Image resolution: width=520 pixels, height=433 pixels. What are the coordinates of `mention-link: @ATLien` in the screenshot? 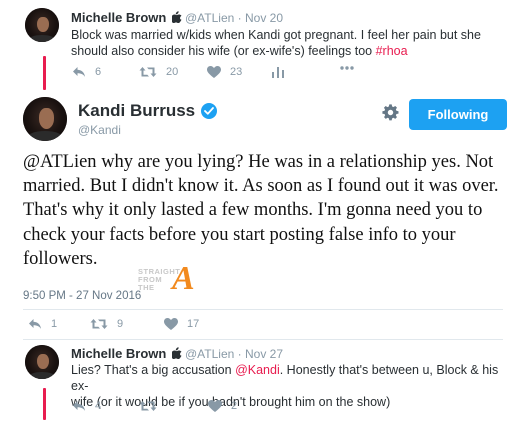 It's located at (60, 162).